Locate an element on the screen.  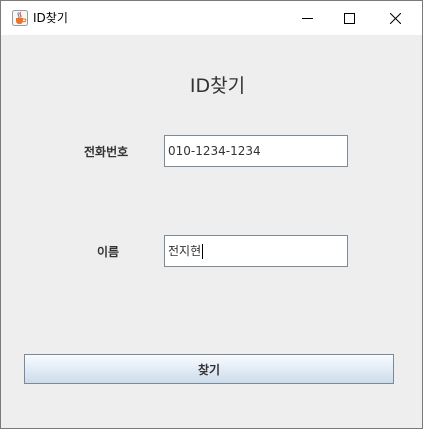
phone-field-value: 010-1234-1234 is located at coordinates (214, 151).